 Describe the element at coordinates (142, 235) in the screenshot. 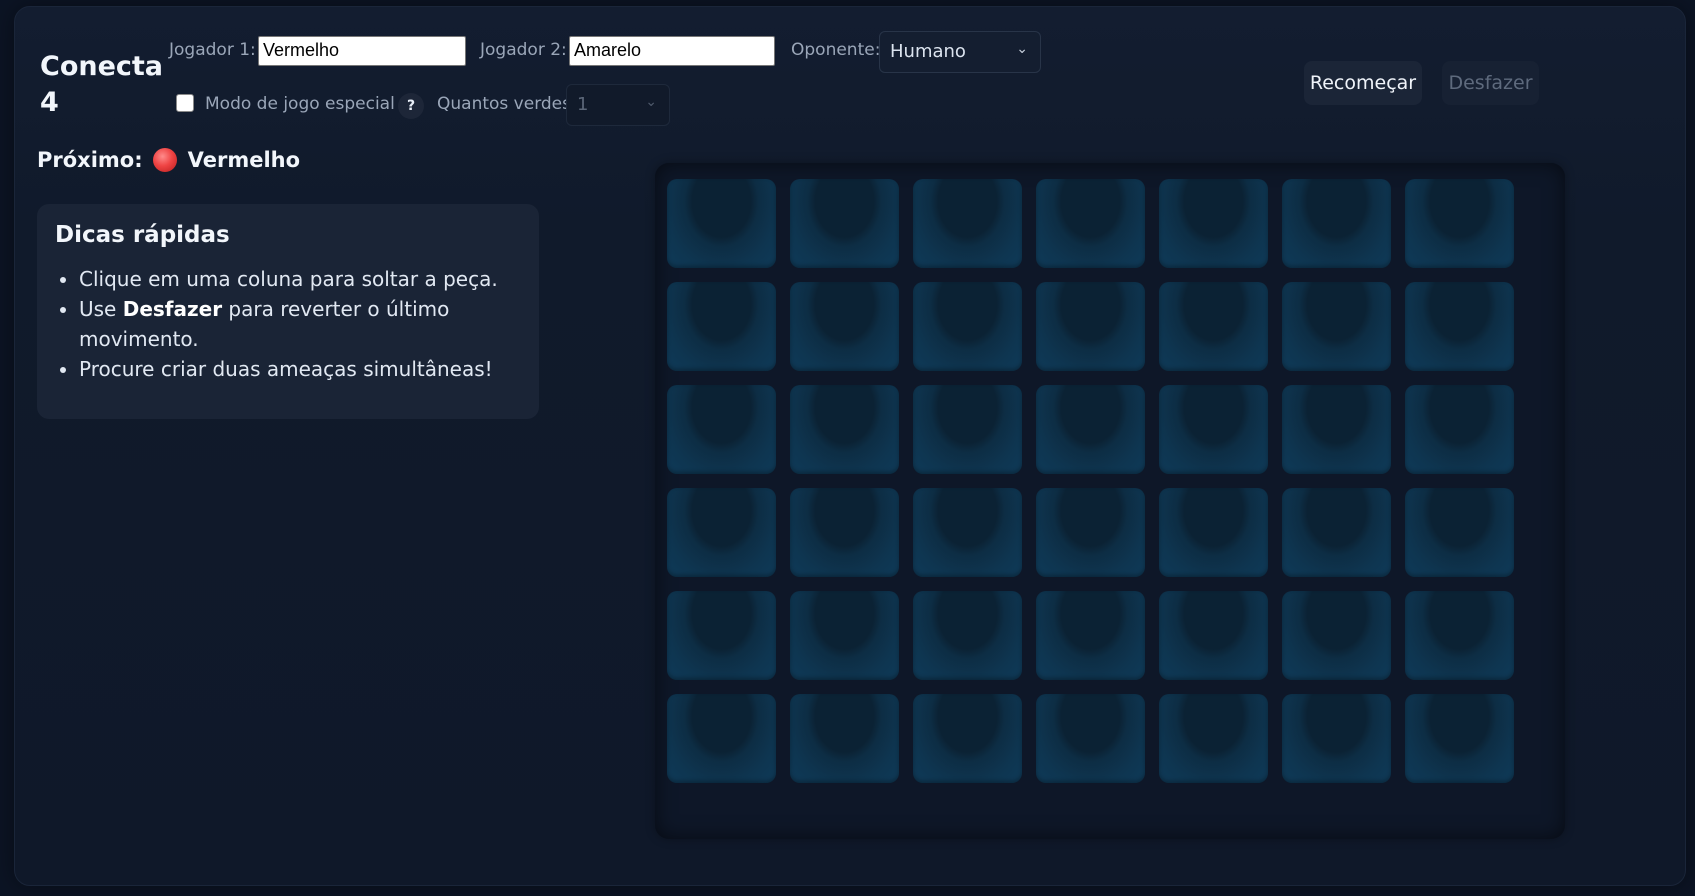

I see `tips-title: Dicas rápidas` at that location.